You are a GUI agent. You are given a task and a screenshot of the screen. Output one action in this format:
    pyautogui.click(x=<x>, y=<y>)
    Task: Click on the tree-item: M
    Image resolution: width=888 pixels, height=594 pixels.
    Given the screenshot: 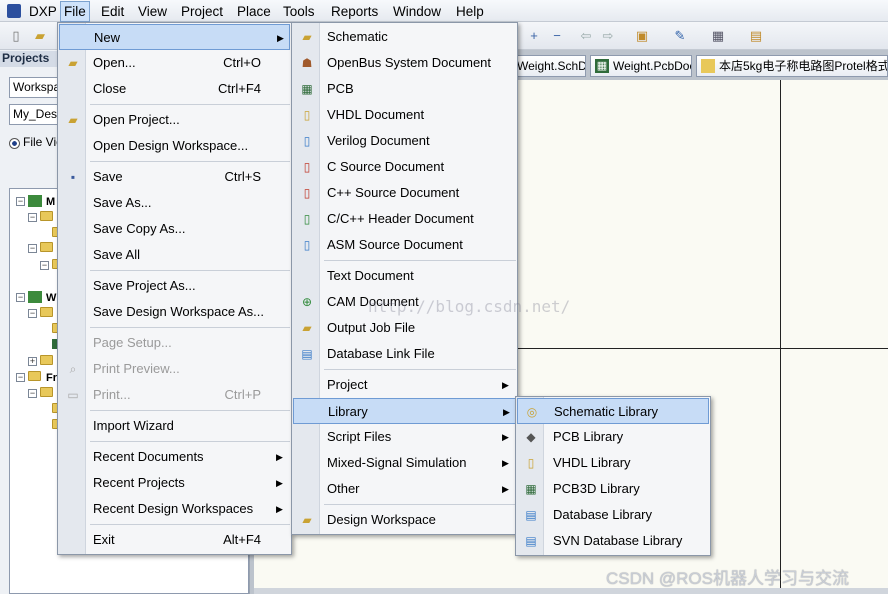 What is the action you would take?
    pyautogui.click(x=50, y=202)
    